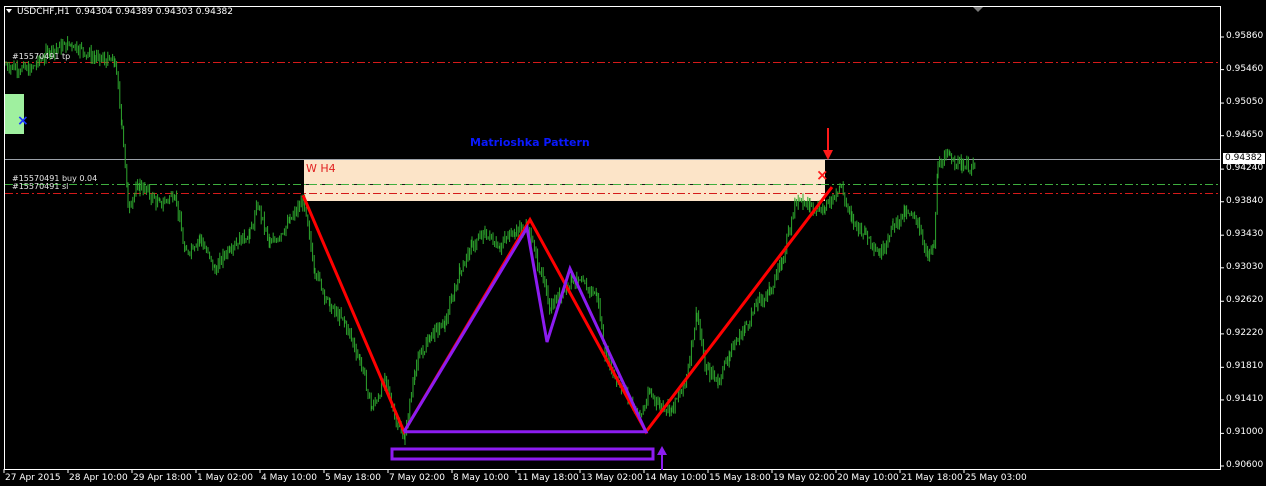  Describe the element at coordinates (481, 478) in the screenshot. I see `time-label: 8 May 10:00` at that location.